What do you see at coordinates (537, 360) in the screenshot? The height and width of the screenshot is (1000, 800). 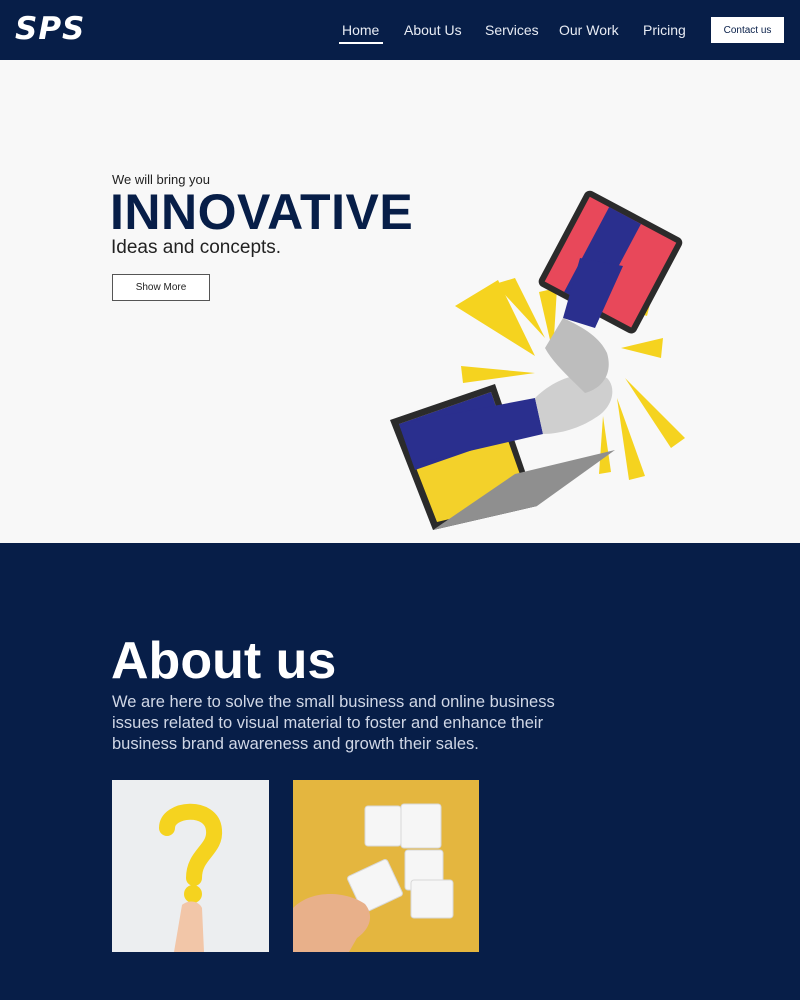 I see `handshake-laptop-illustration` at bounding box center [537, 360].